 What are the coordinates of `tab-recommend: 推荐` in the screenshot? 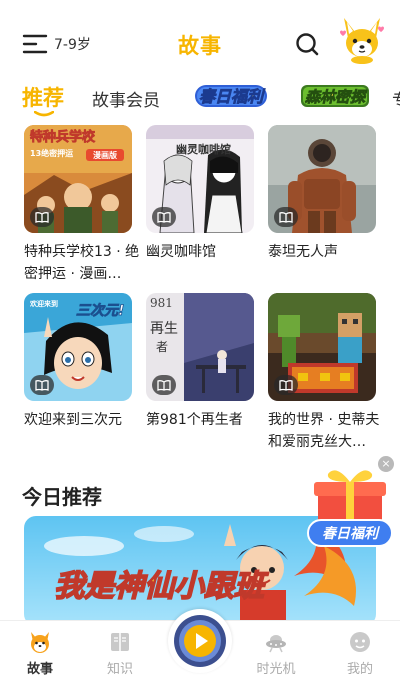 It's located at (43, 97).